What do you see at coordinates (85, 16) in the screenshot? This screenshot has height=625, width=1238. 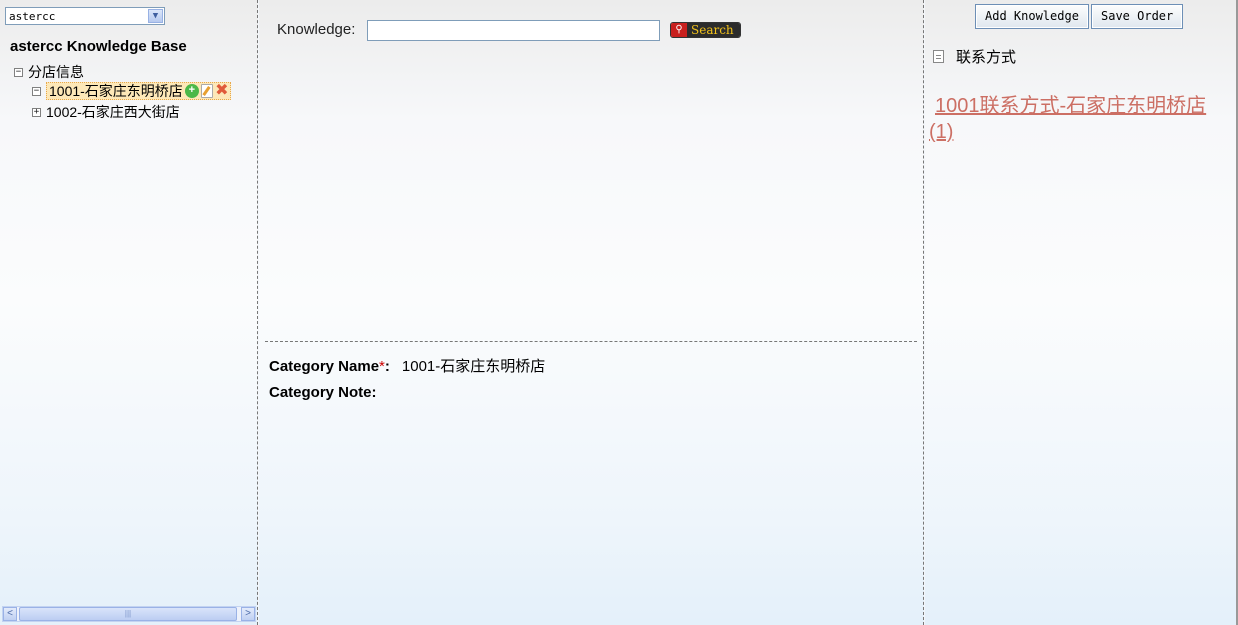 I see `project-select: astercc ▼` at bounding box center [85, 16].